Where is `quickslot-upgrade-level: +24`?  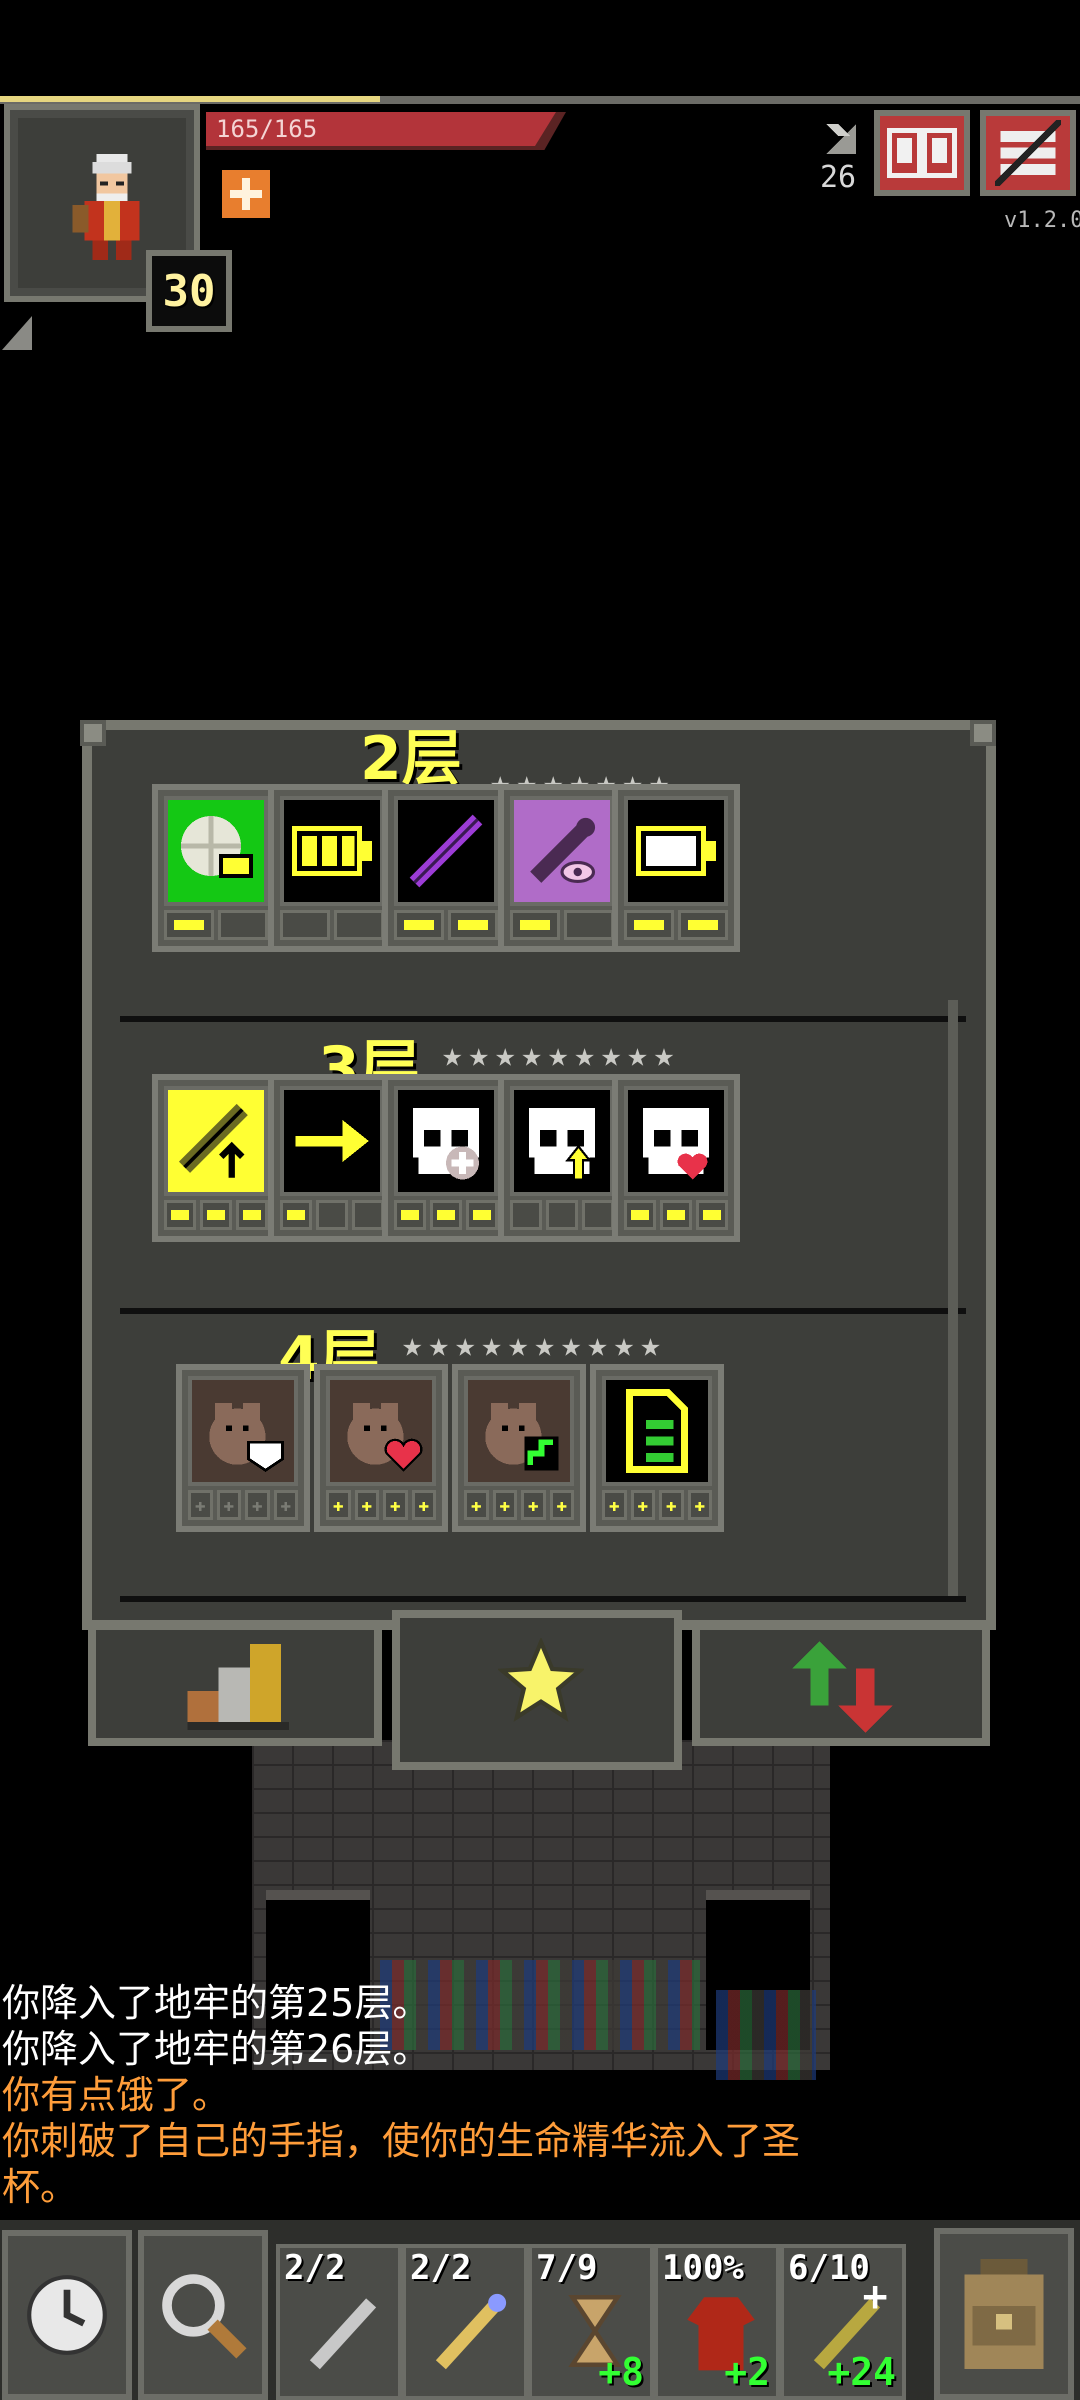 quickslot-upgrade-level: +24 is located at coordinates (861, 2372).